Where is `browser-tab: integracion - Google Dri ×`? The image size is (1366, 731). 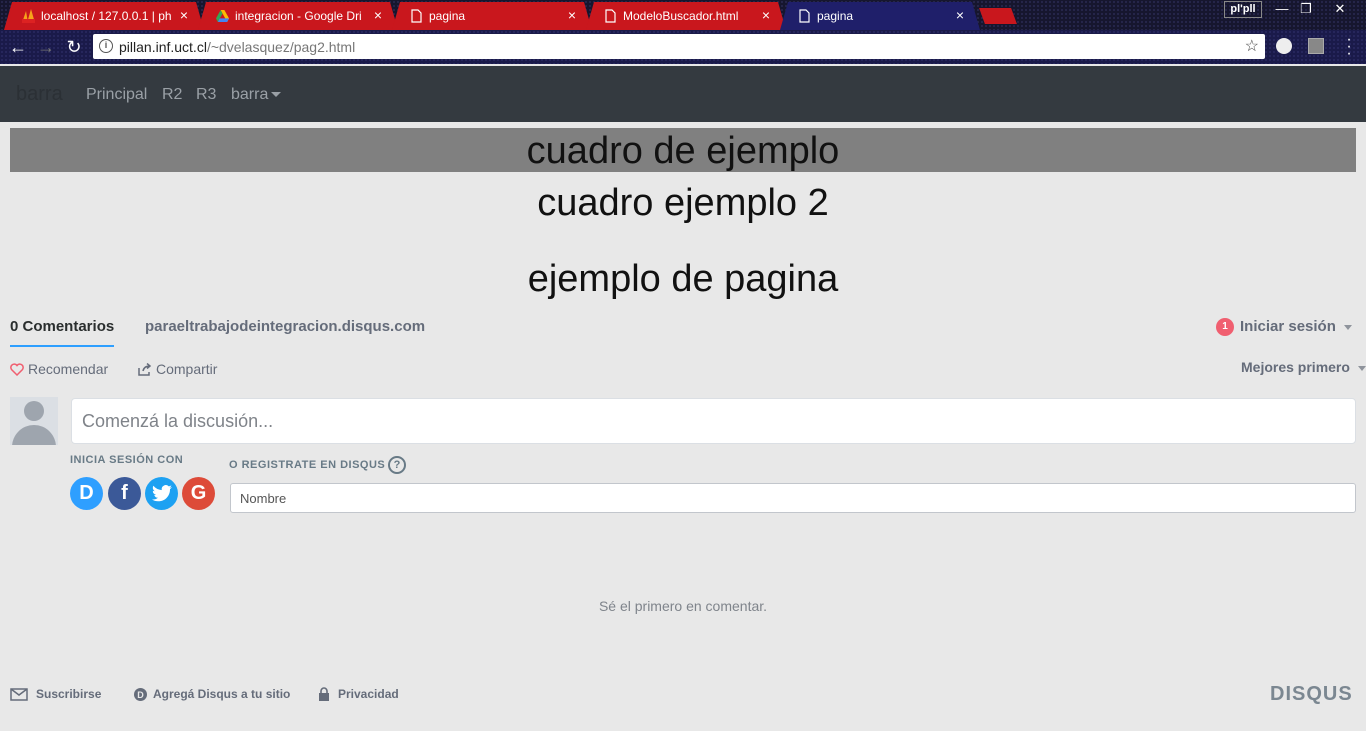 browser-tab: integracion - Google Dri × is located at coordinates (298, 16).